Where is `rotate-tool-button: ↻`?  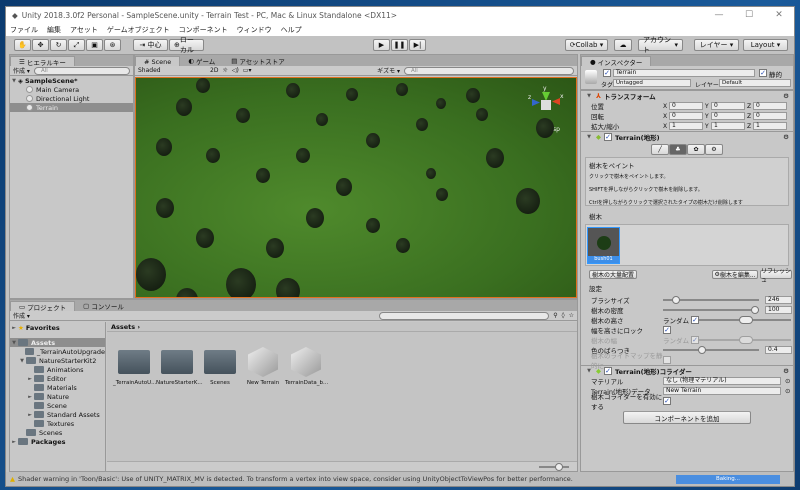
rotate-tool-button: ↻ is located at coordinates (58, 45).